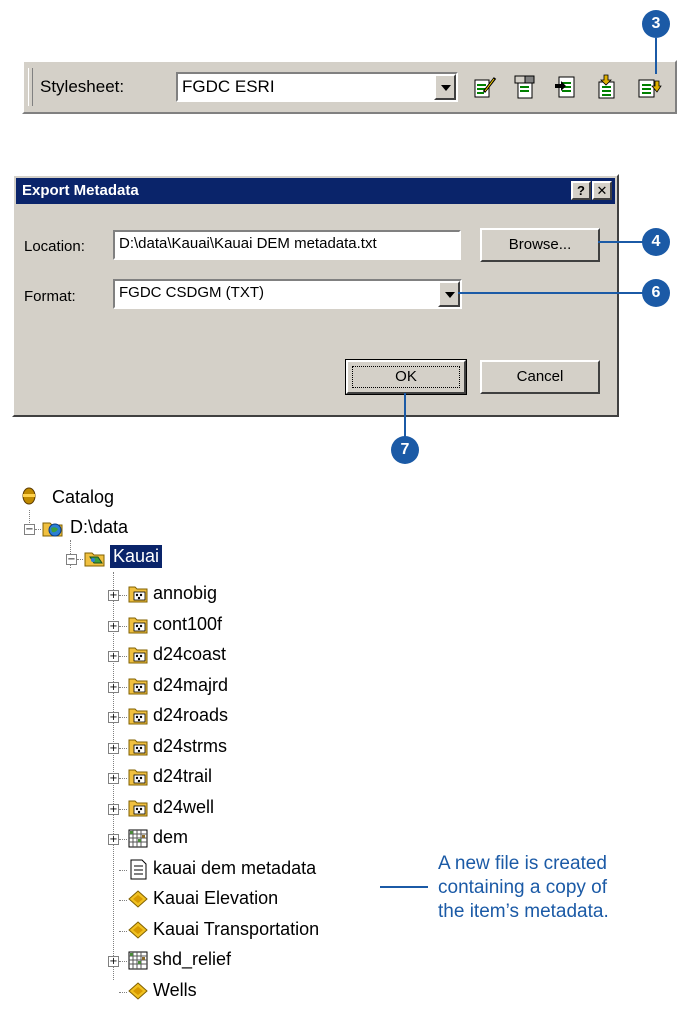 This screenshot has width=689, height=1022. Describe the element at coordinates (185, 593) in the screenshot. I see `tree-item-label: annobig` at that location.